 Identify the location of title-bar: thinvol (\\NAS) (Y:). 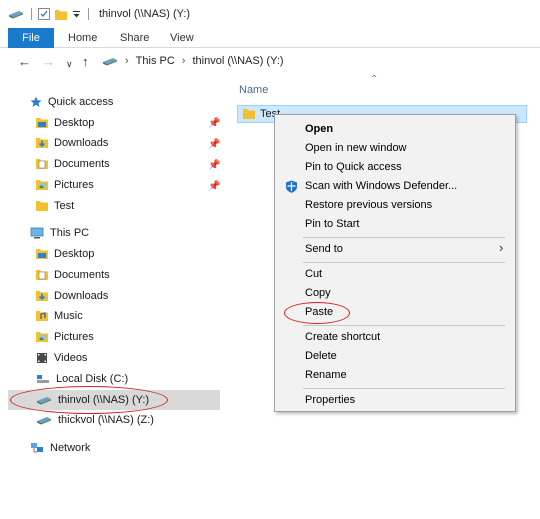
(270, 14).